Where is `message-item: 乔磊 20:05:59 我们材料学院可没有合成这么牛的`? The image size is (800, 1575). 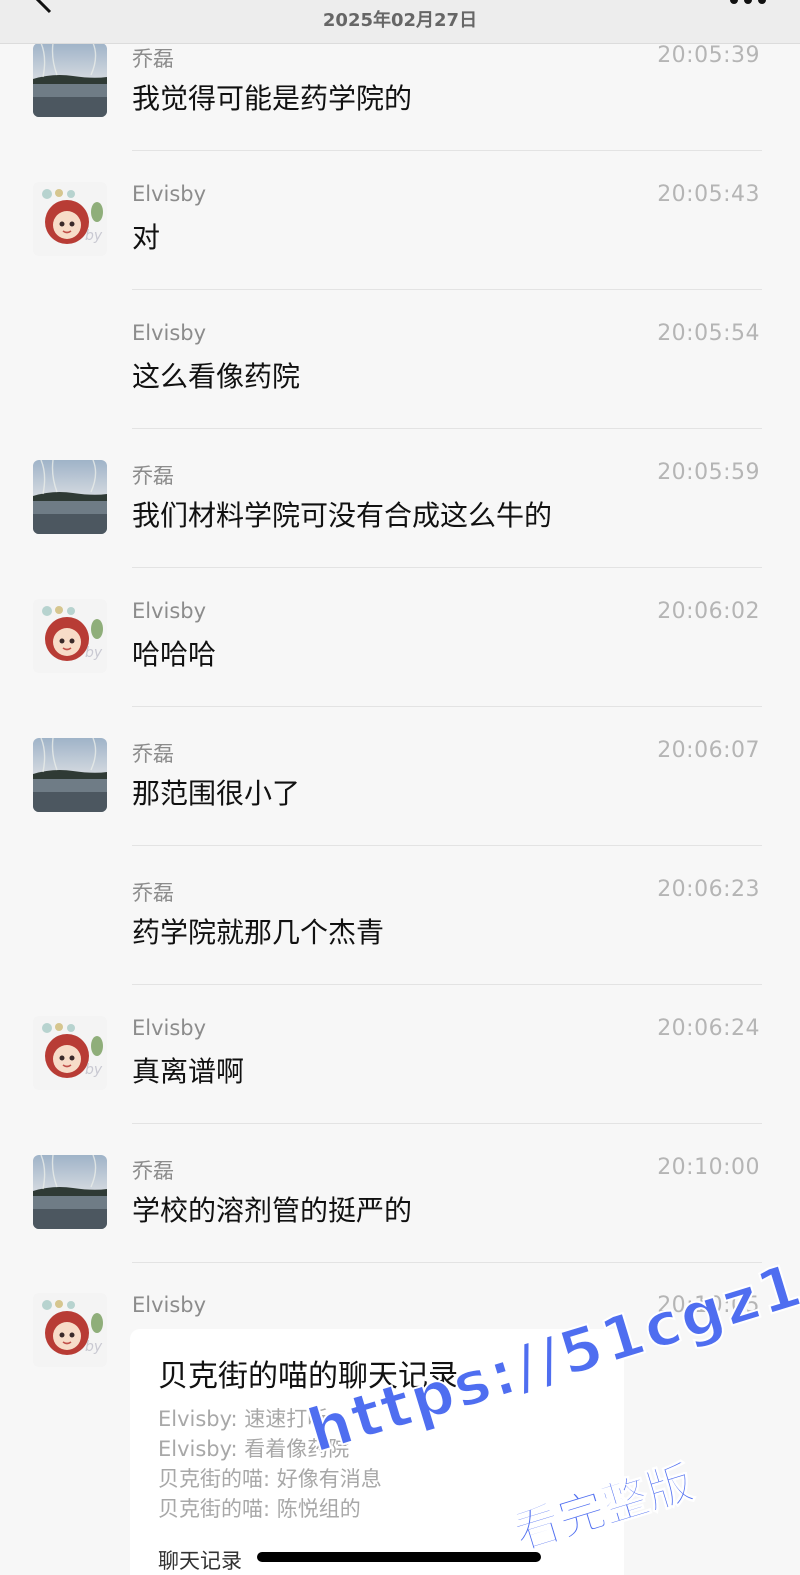
message-item: 乔磊 20:05:59 我们材料学院可没有合成这么牛的 is located at coordinates (400, 529).